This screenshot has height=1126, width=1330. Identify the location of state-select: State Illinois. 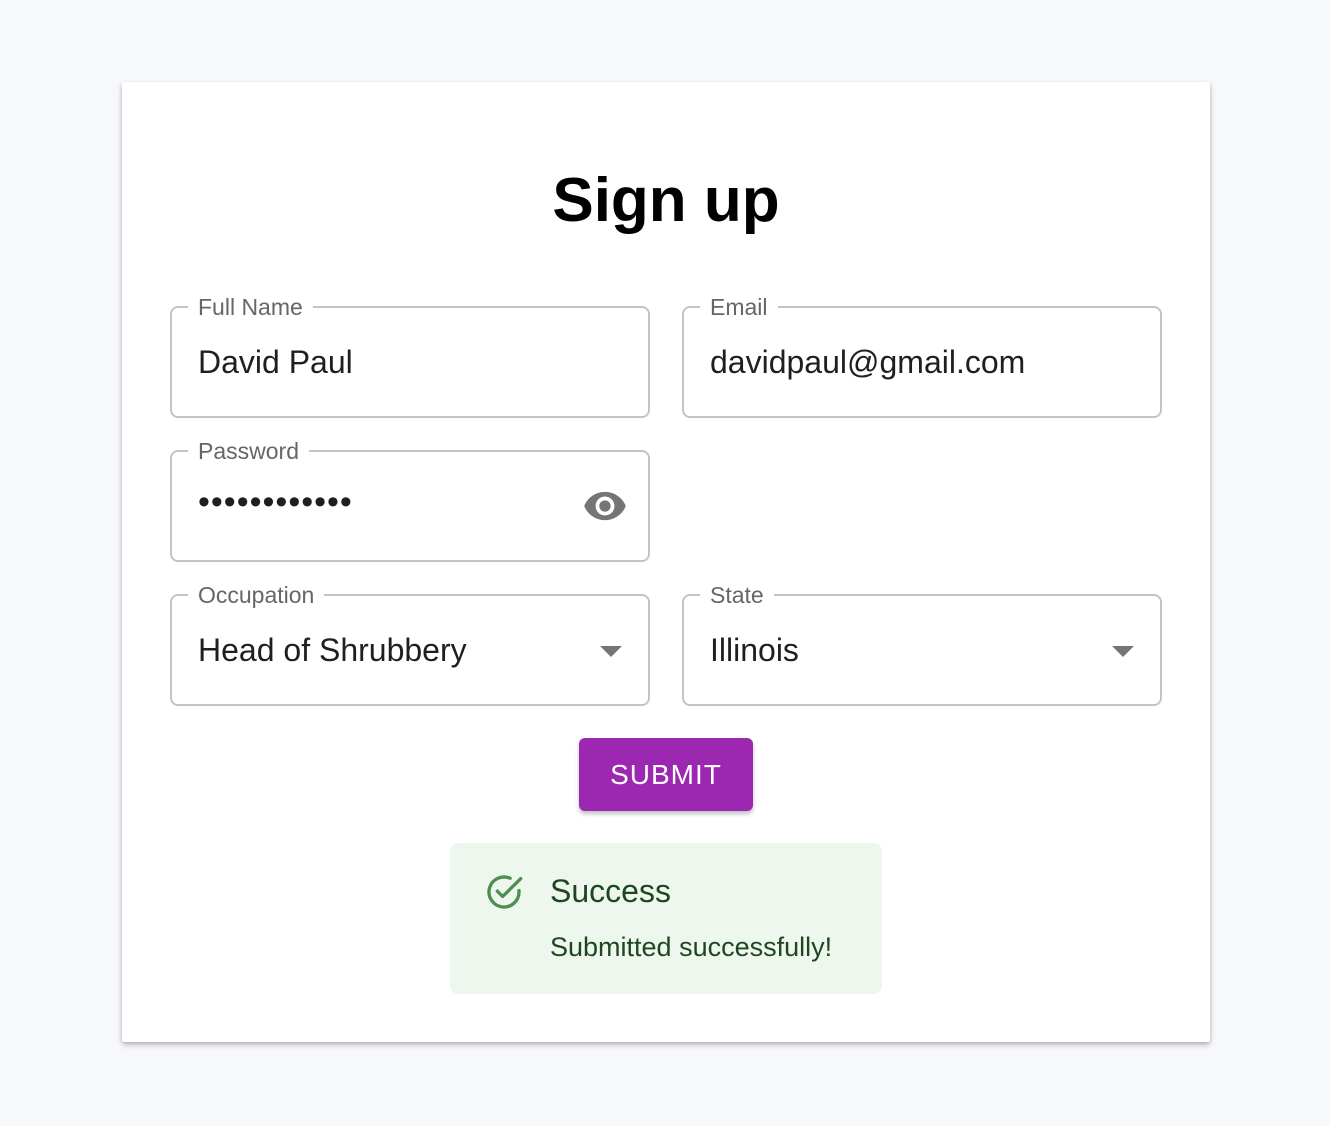
(922, 644).